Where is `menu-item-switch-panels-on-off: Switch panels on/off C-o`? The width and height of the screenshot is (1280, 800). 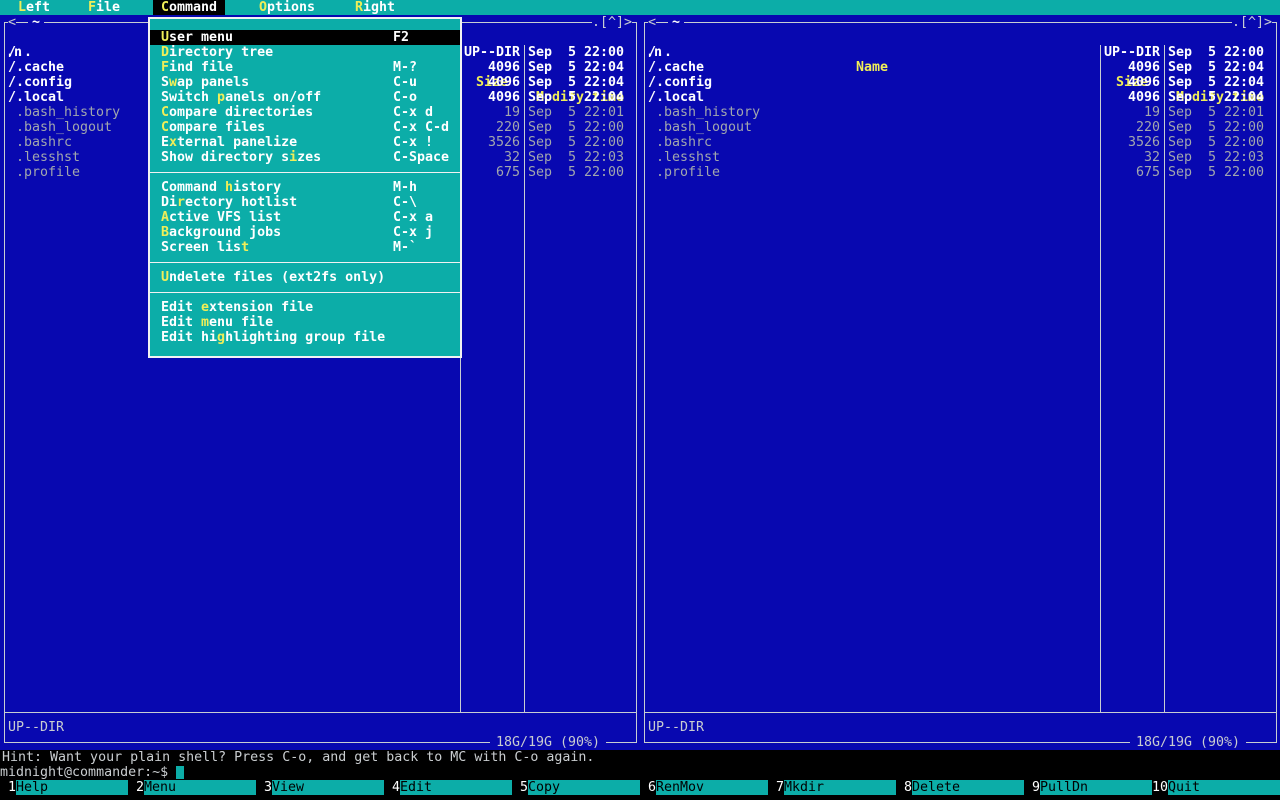 menu-item-switch-panels-on-off: Switch panels on/off C-o is located at coordinates (305, 97).